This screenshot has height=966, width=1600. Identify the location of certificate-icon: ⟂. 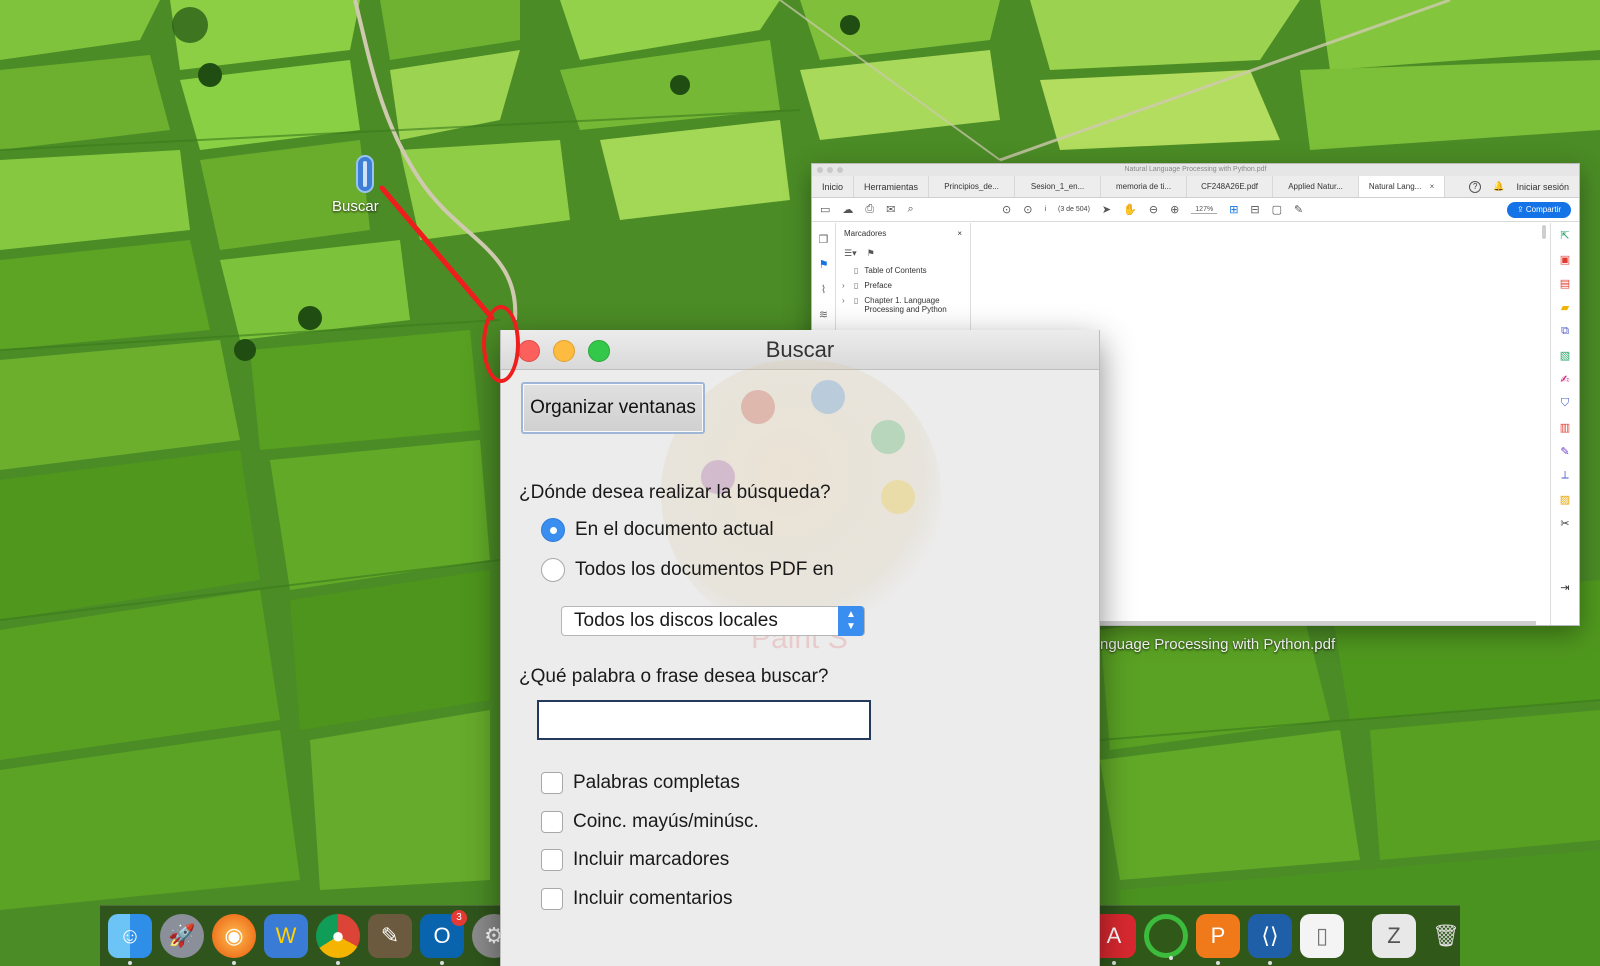
(1564, 475).